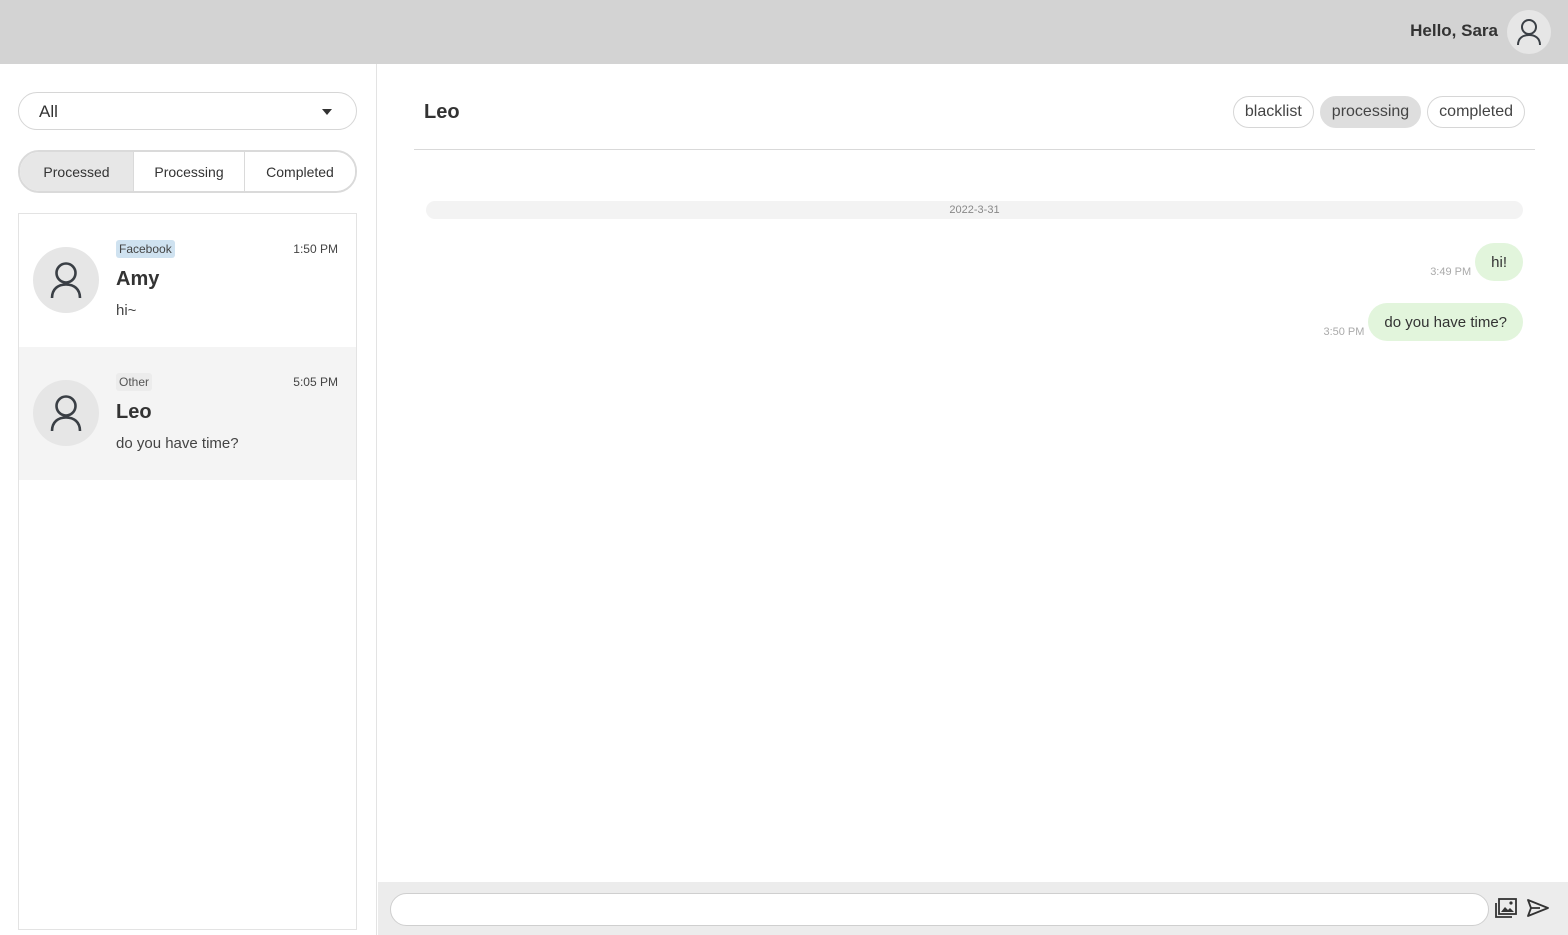 The width and height of the screenshot is (1568, 935). What do you see at coordinates (1454, 30) in the screenshot?
I see `greeting-text: Hello, Sara` at bounding box center [1454, 30].